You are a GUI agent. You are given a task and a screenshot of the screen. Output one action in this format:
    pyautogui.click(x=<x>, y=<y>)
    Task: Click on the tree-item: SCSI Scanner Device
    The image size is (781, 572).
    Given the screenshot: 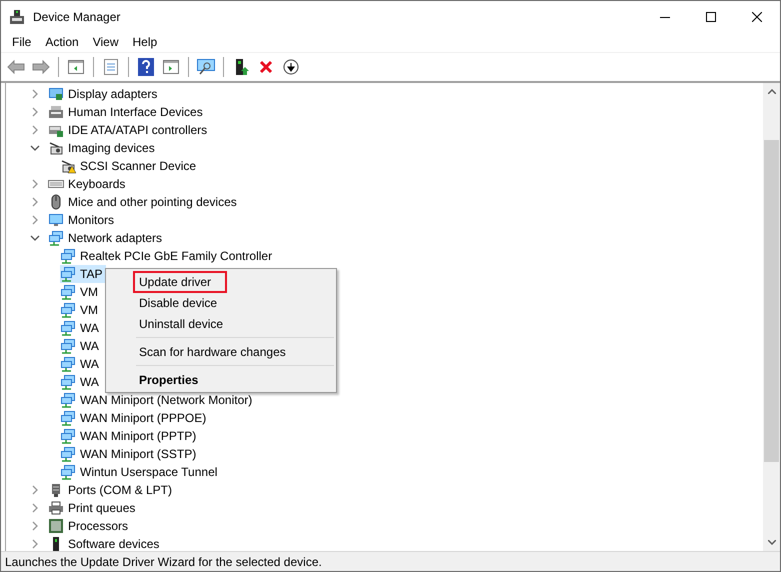 What is the action you would take?
    pyautogui.click(x=130, y=166)
    